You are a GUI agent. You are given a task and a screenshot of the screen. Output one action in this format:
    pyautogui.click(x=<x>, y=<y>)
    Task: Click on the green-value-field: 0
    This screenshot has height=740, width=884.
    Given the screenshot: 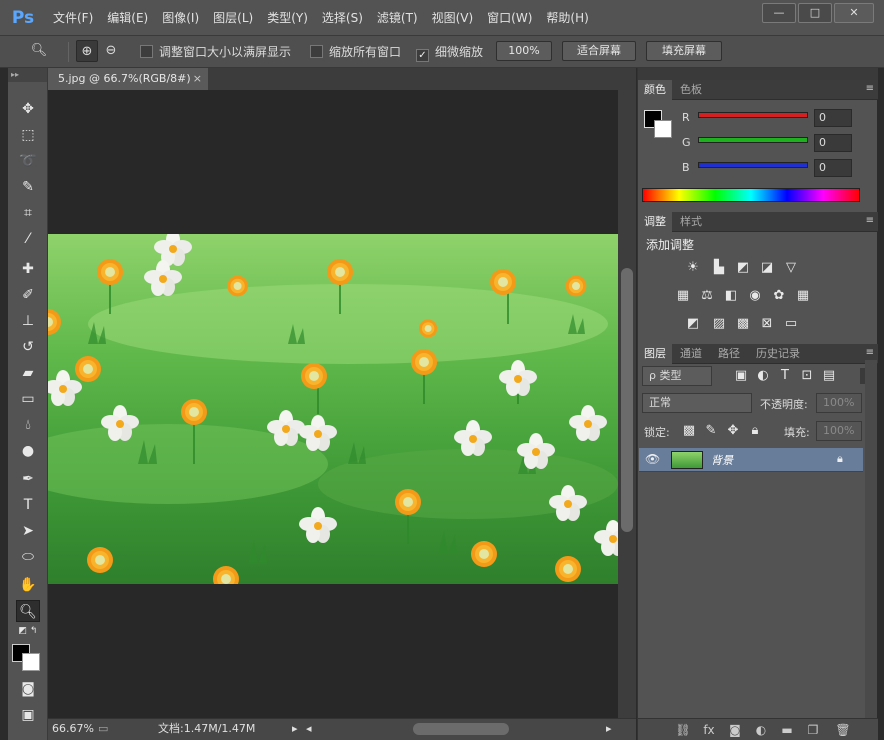 What is the action you would take?
    pyautogui.click(x=833, y=143)
    